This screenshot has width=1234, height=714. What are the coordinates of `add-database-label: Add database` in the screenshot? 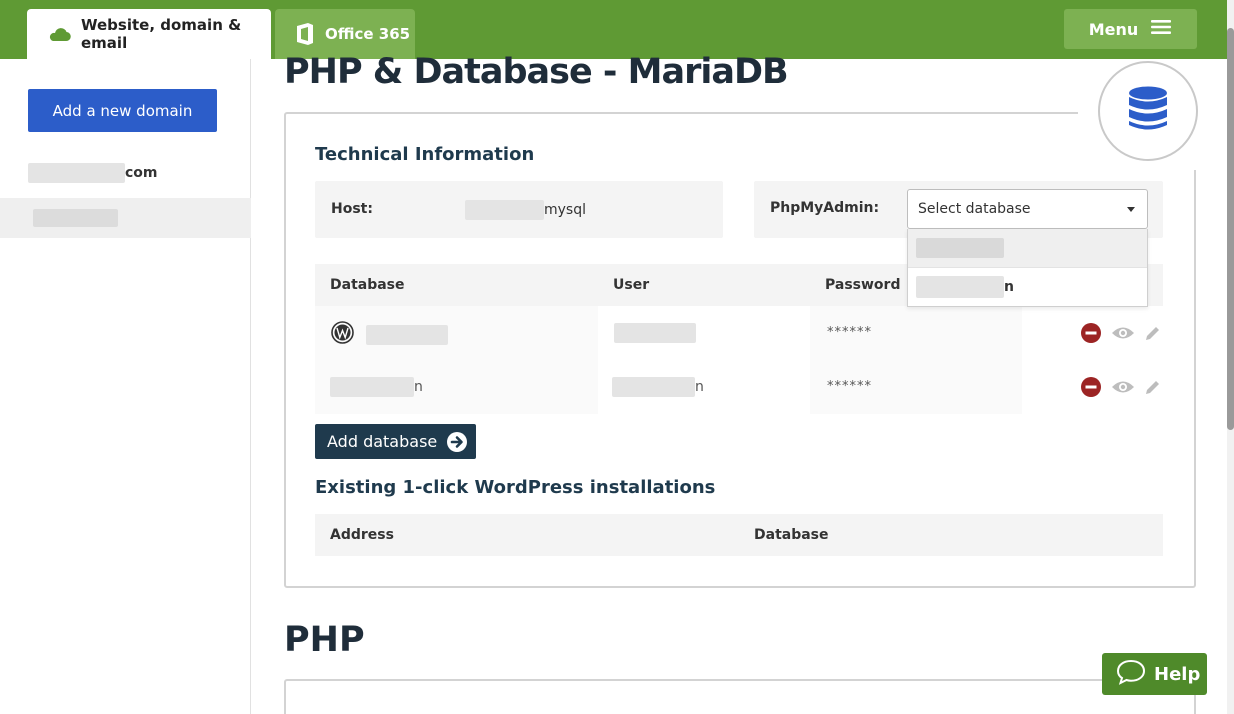 It's located at (382, 441).